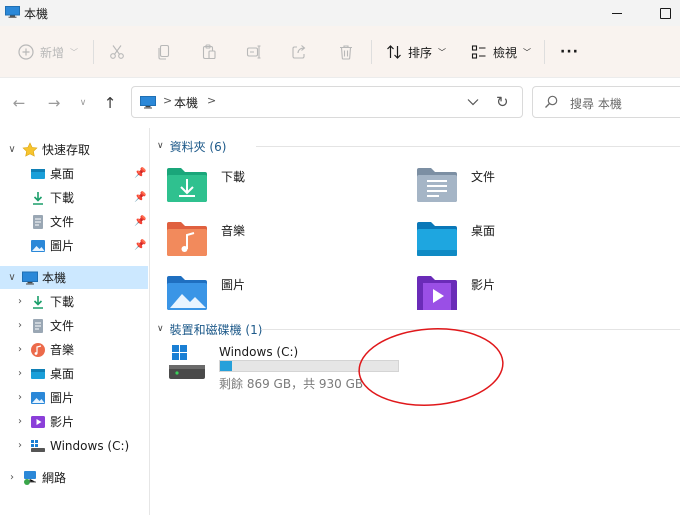  I want to click on forward-arrow-icon: →, so click(54, 103).